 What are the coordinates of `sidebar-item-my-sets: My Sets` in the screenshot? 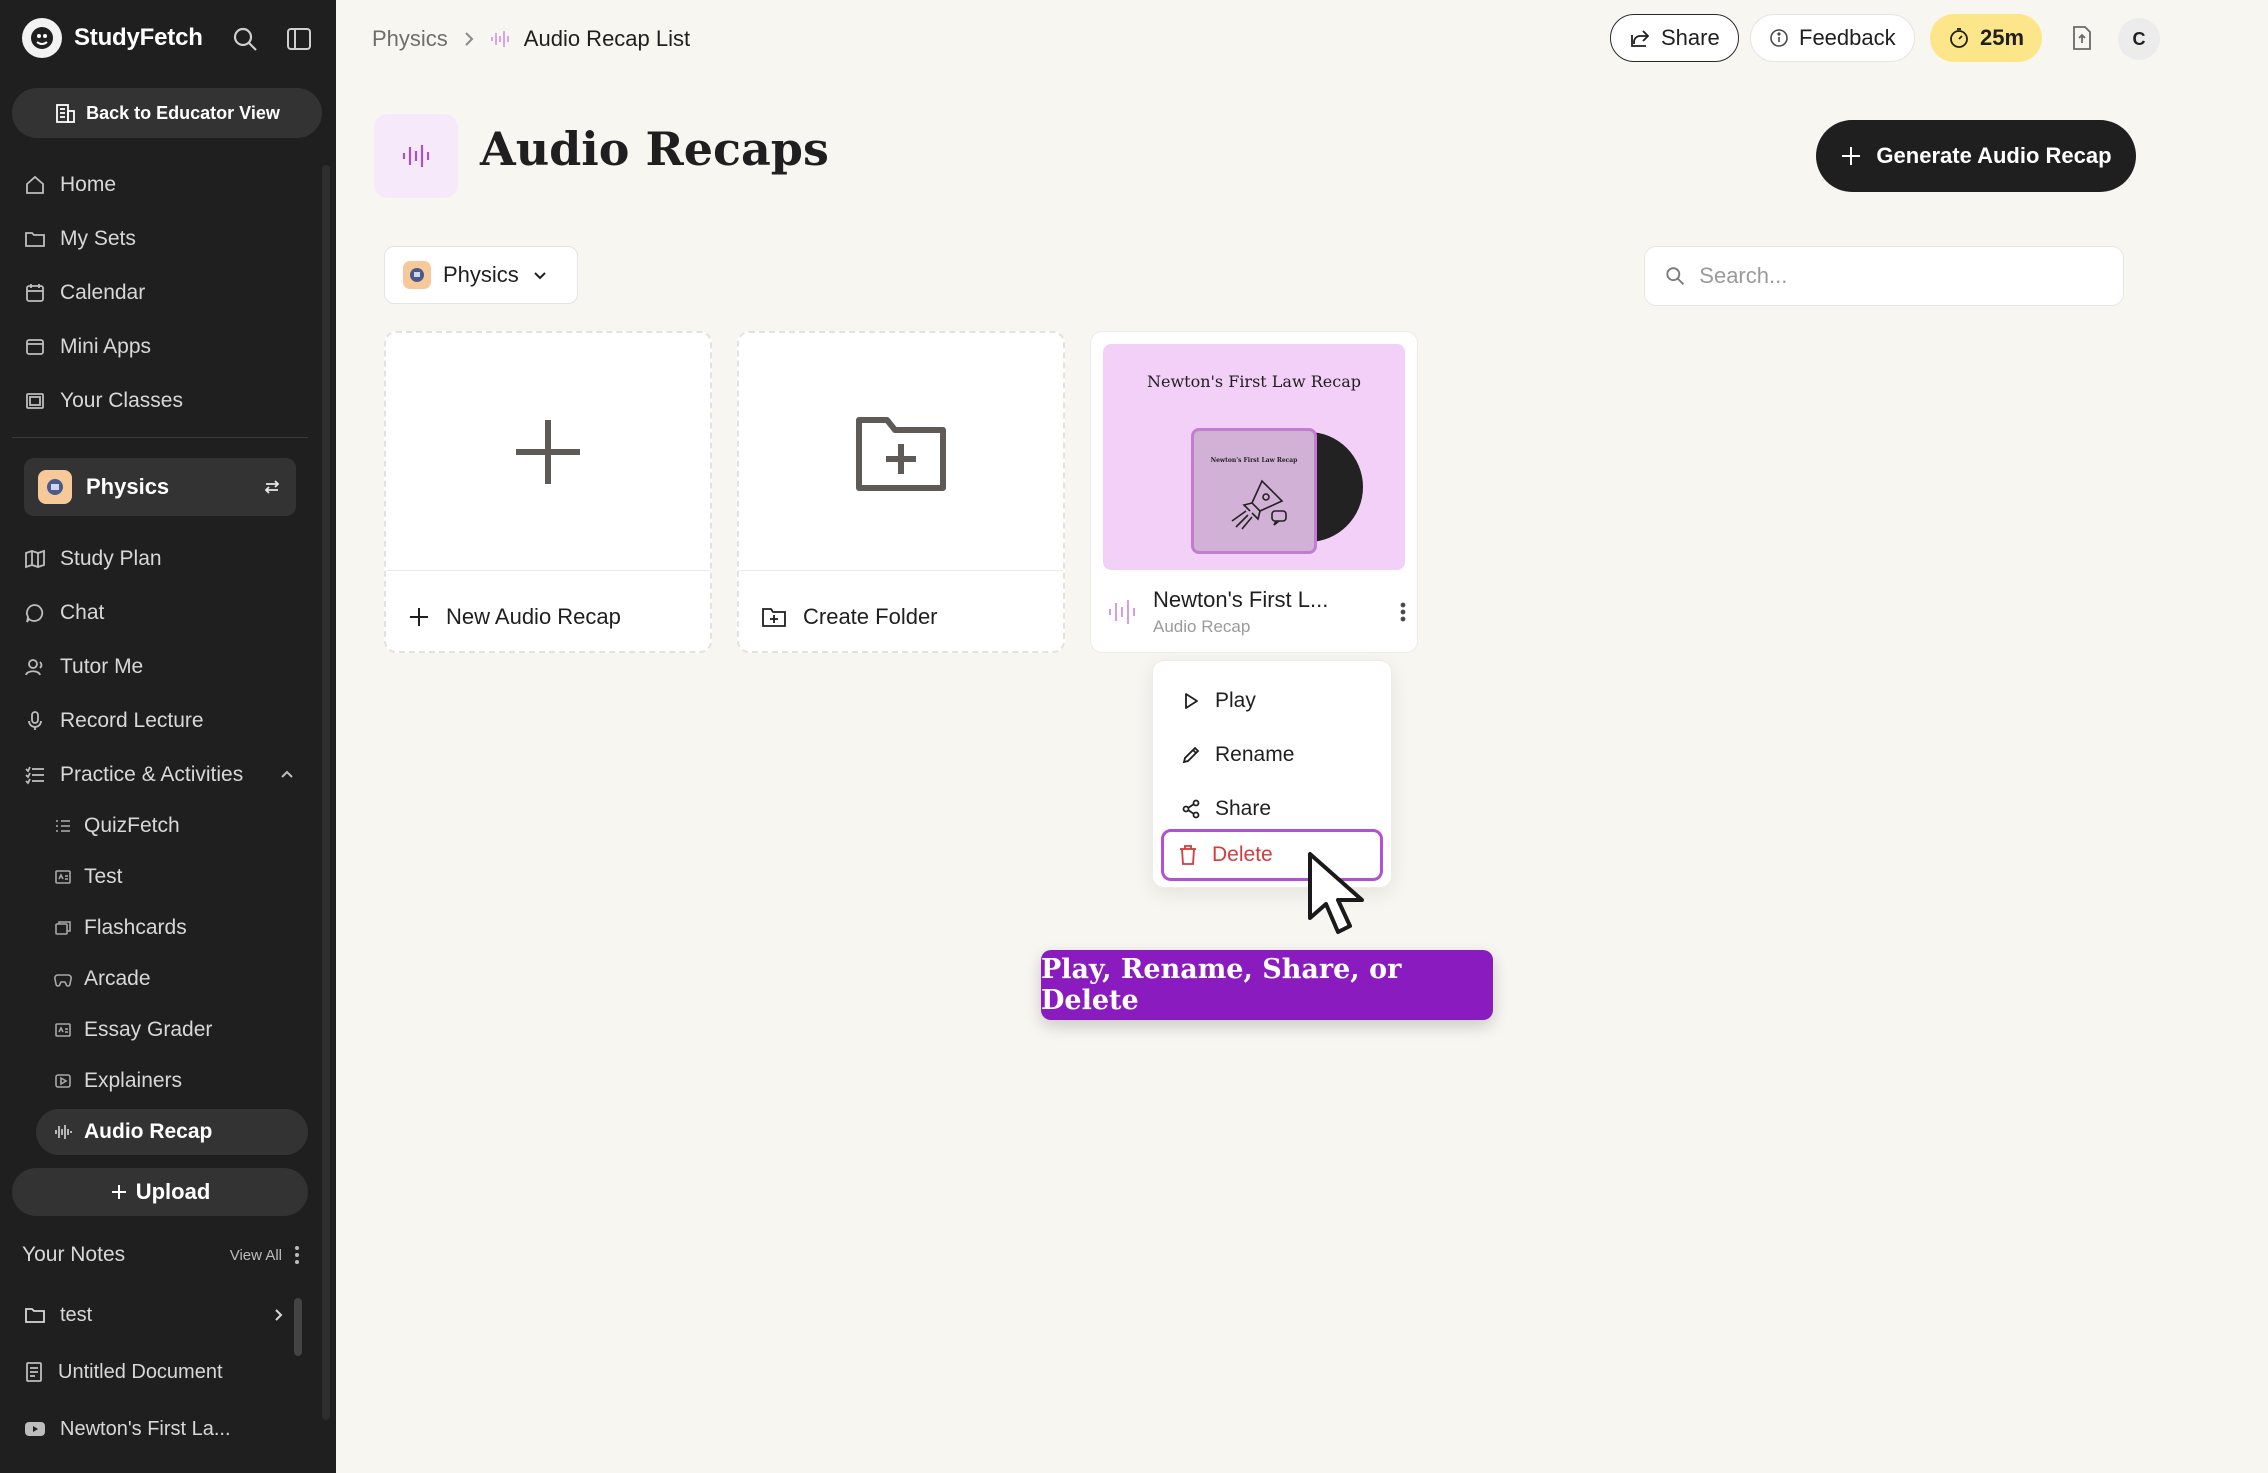 It's located at (80, 239).